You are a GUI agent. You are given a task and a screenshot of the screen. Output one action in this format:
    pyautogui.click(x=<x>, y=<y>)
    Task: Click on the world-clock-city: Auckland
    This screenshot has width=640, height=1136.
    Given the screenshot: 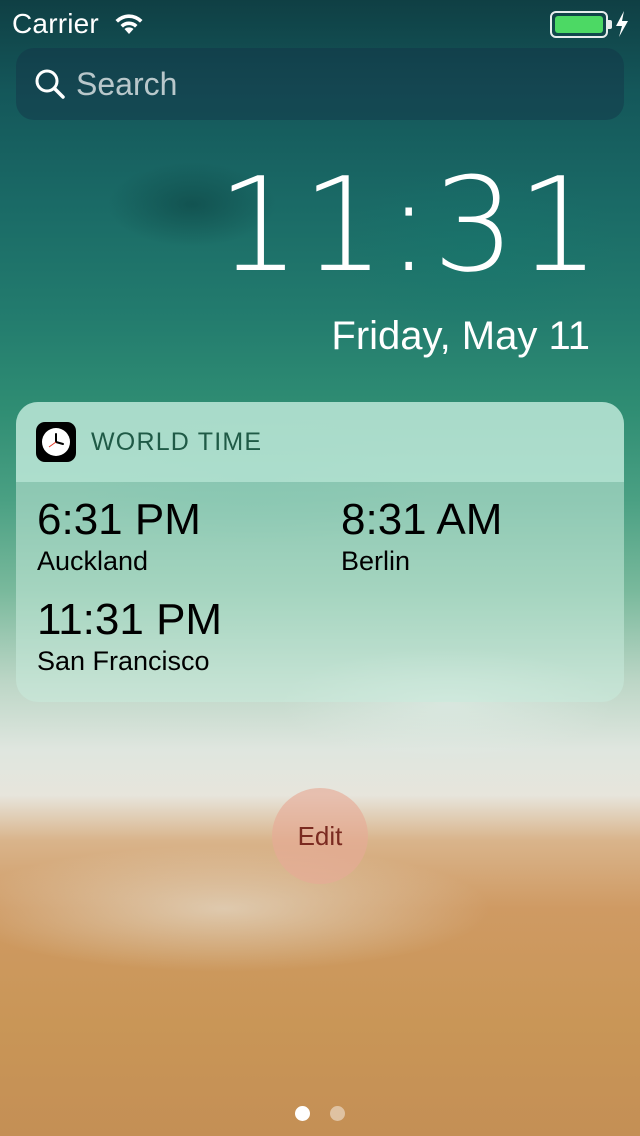 What is the action you would take?
    pyautogui.click(x=93, y=561)
    